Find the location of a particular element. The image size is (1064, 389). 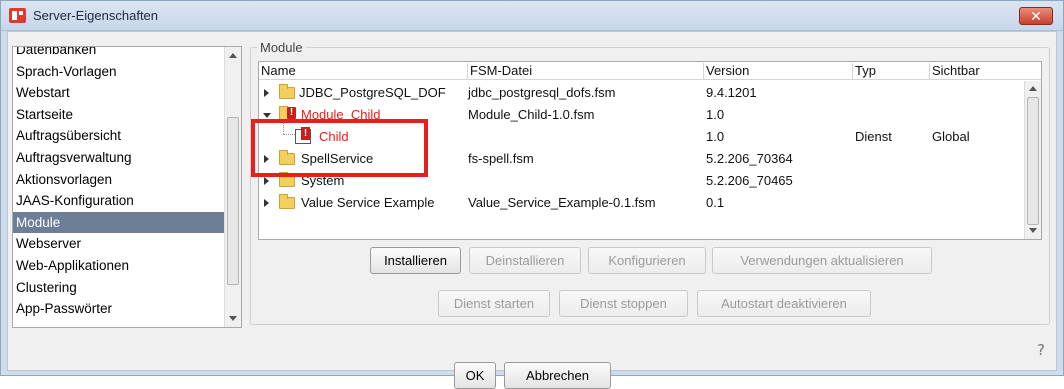

sidebar-item-auftragsuebersicht: Auftragsübersicht is located at coordinates (119, 136).